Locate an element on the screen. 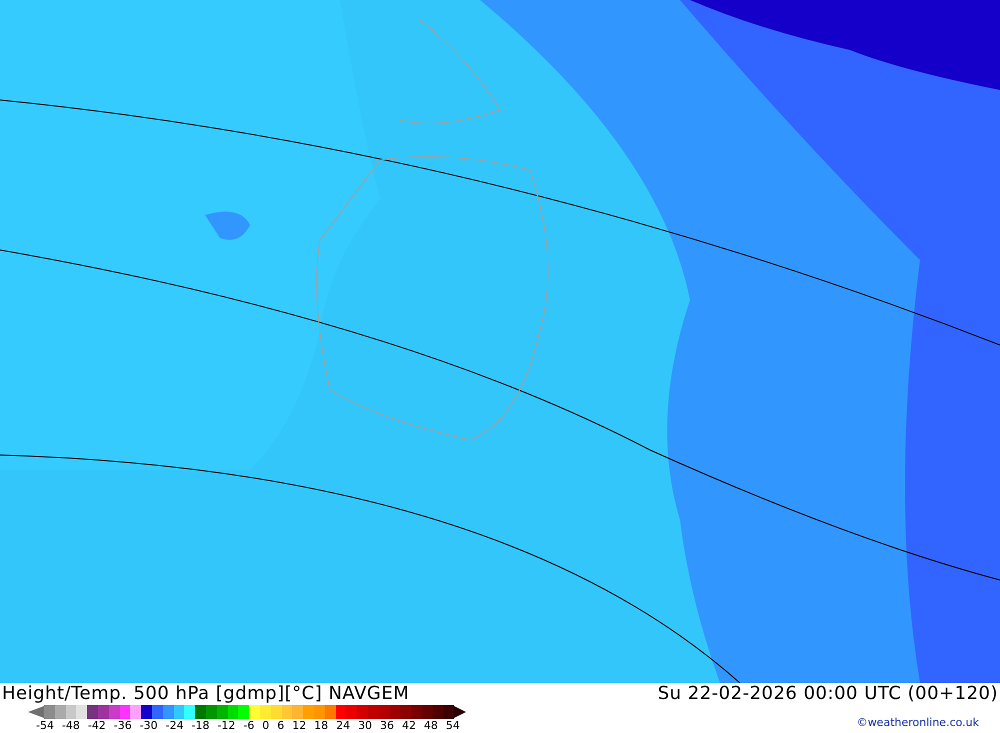 Image resolution: width=1000 pixels, height=733 pixels. scale-label: -6 is located at coordinates (248, 725).